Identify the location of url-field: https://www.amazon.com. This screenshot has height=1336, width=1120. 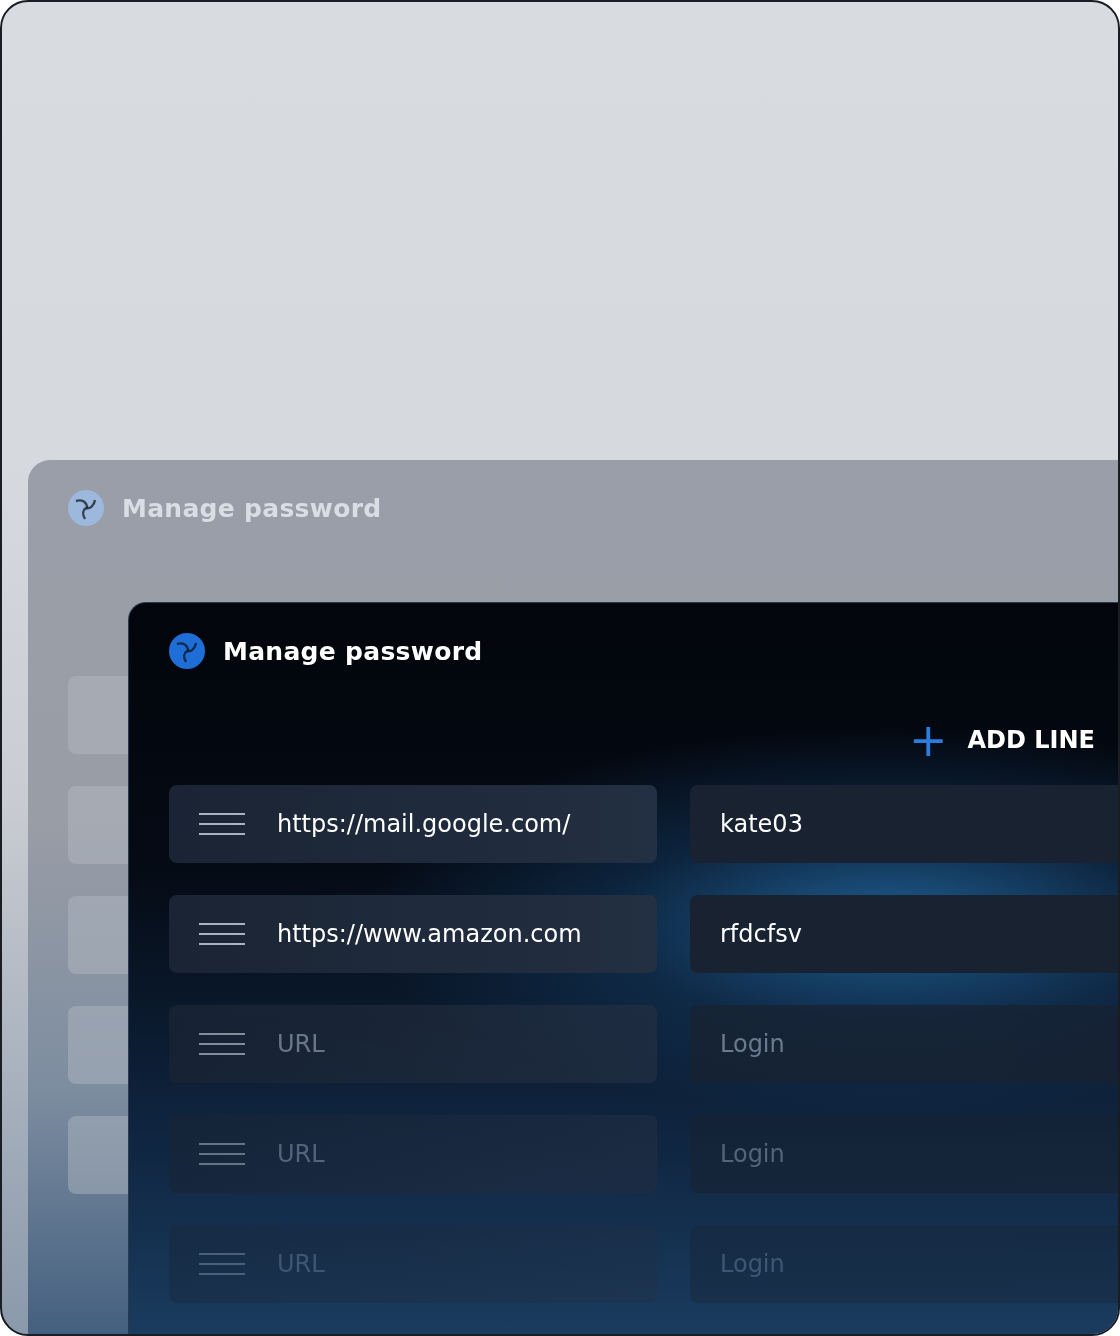
(413, 934).